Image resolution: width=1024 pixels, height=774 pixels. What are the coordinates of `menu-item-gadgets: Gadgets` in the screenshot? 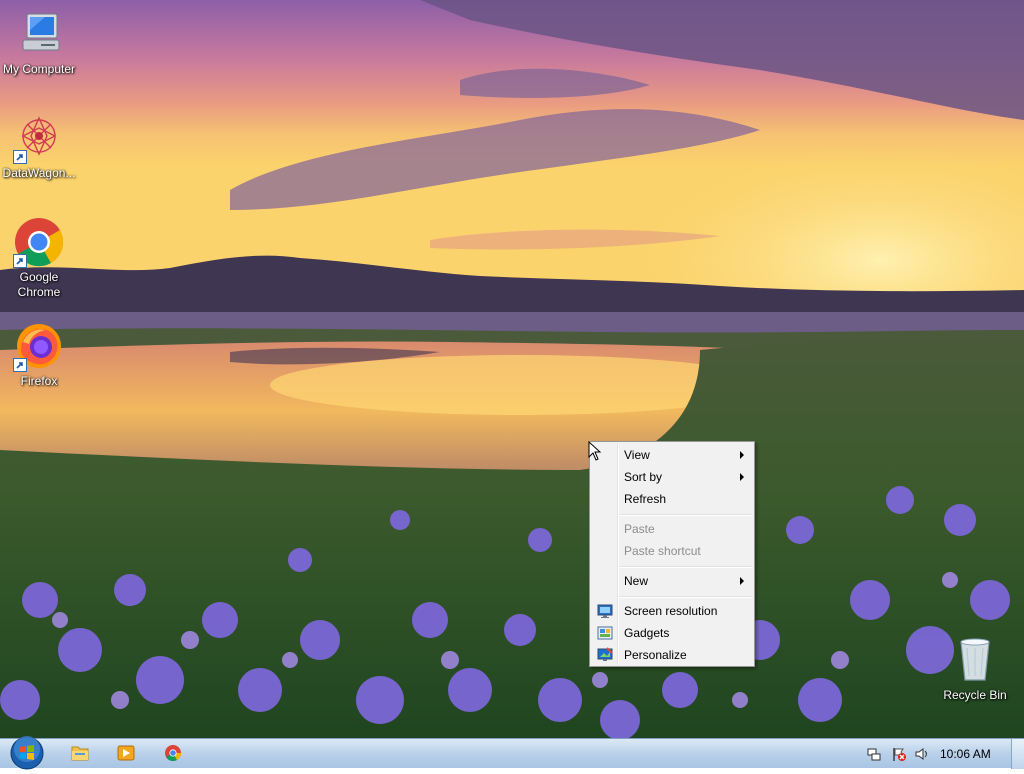 It's located at (672, 633).